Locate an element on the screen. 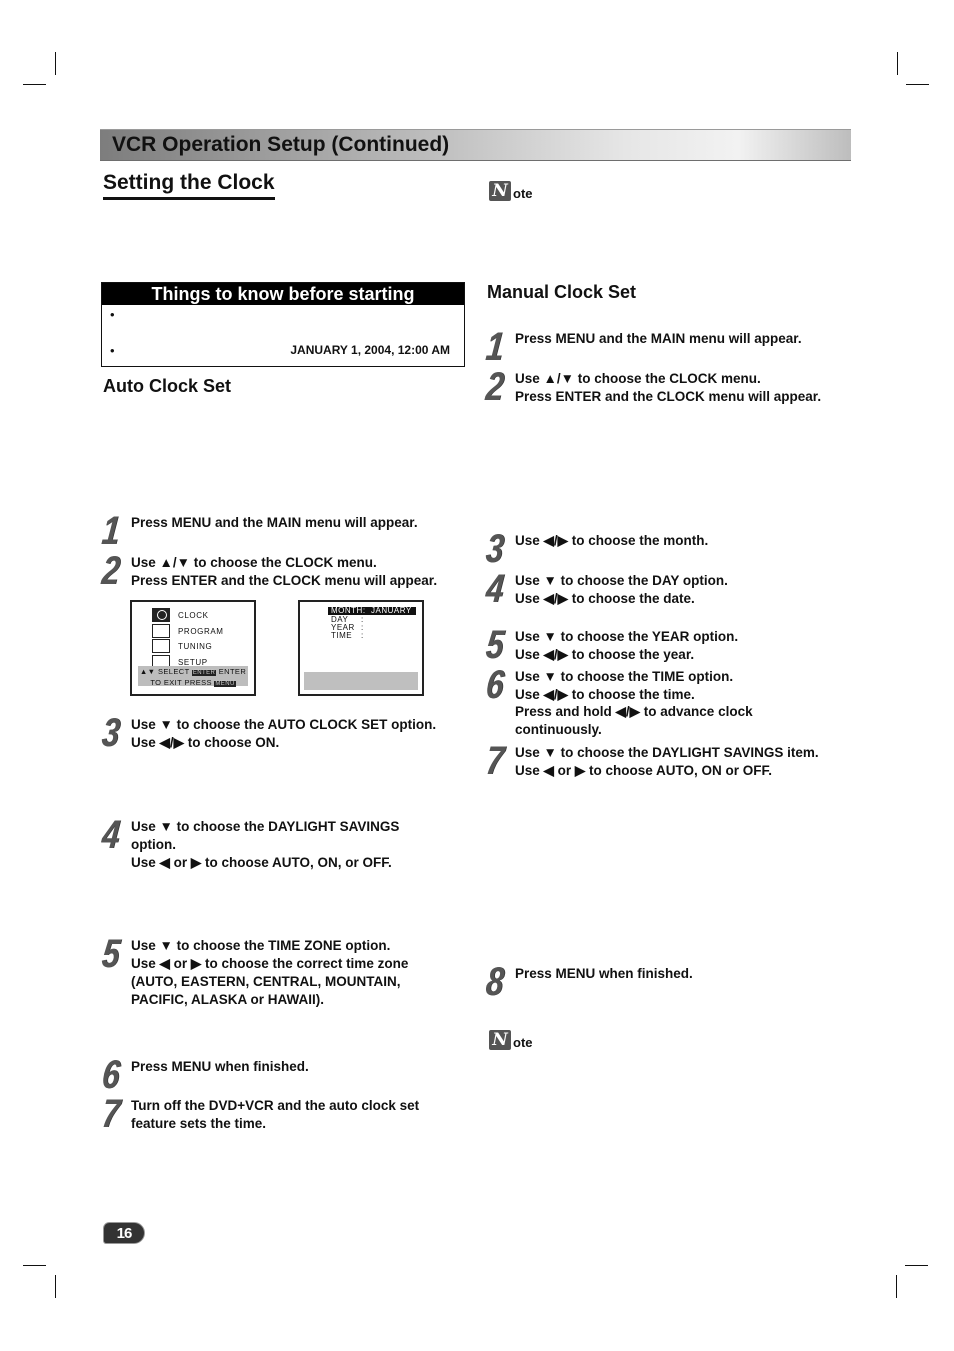  step-text: feature sets the time. is located at coordinates (199, 1123).